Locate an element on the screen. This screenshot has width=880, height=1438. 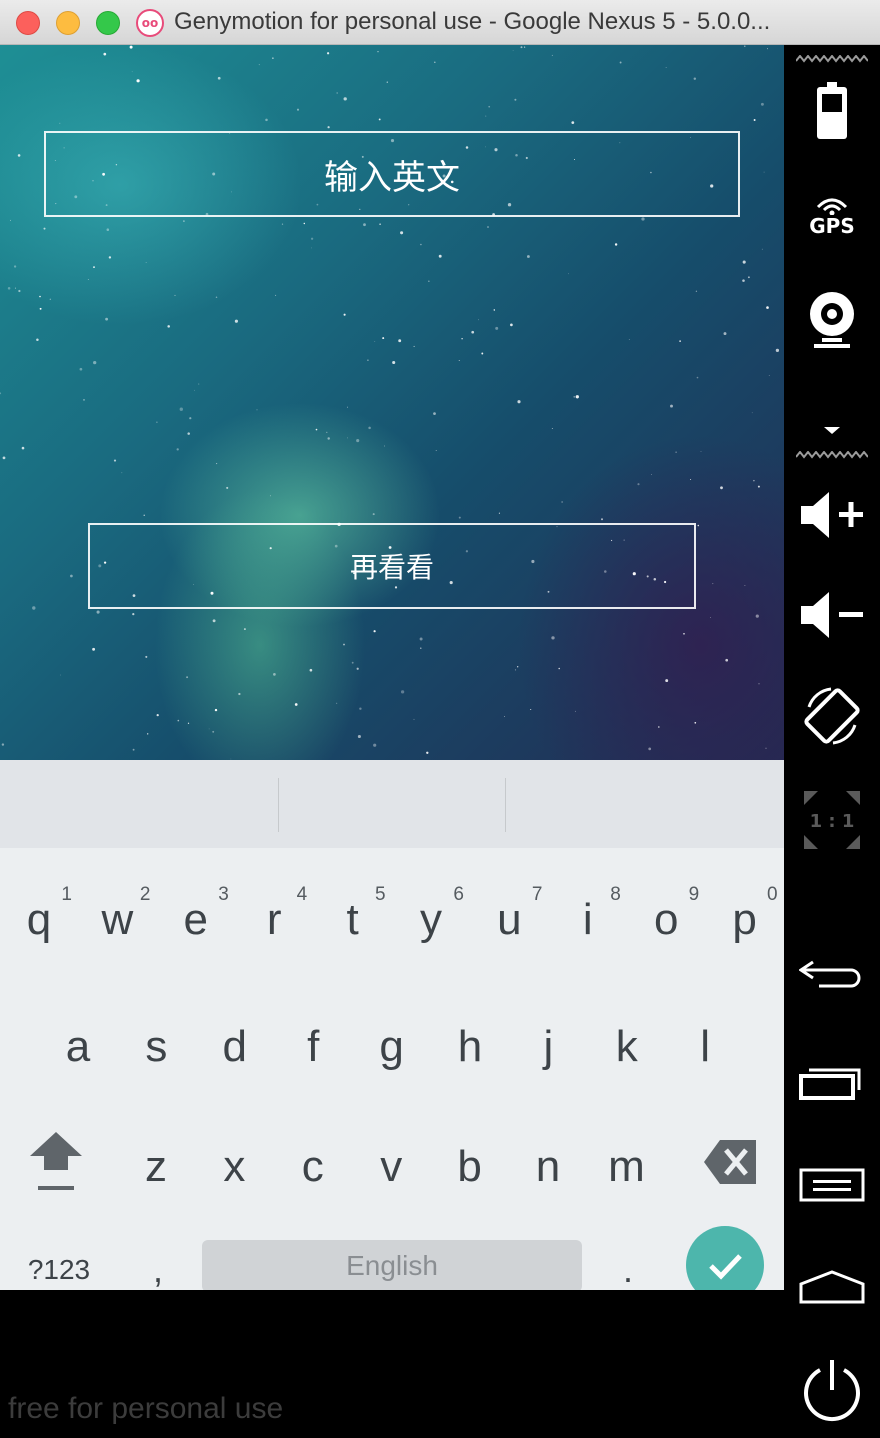
back-icon is located at coordinates (830, 974).